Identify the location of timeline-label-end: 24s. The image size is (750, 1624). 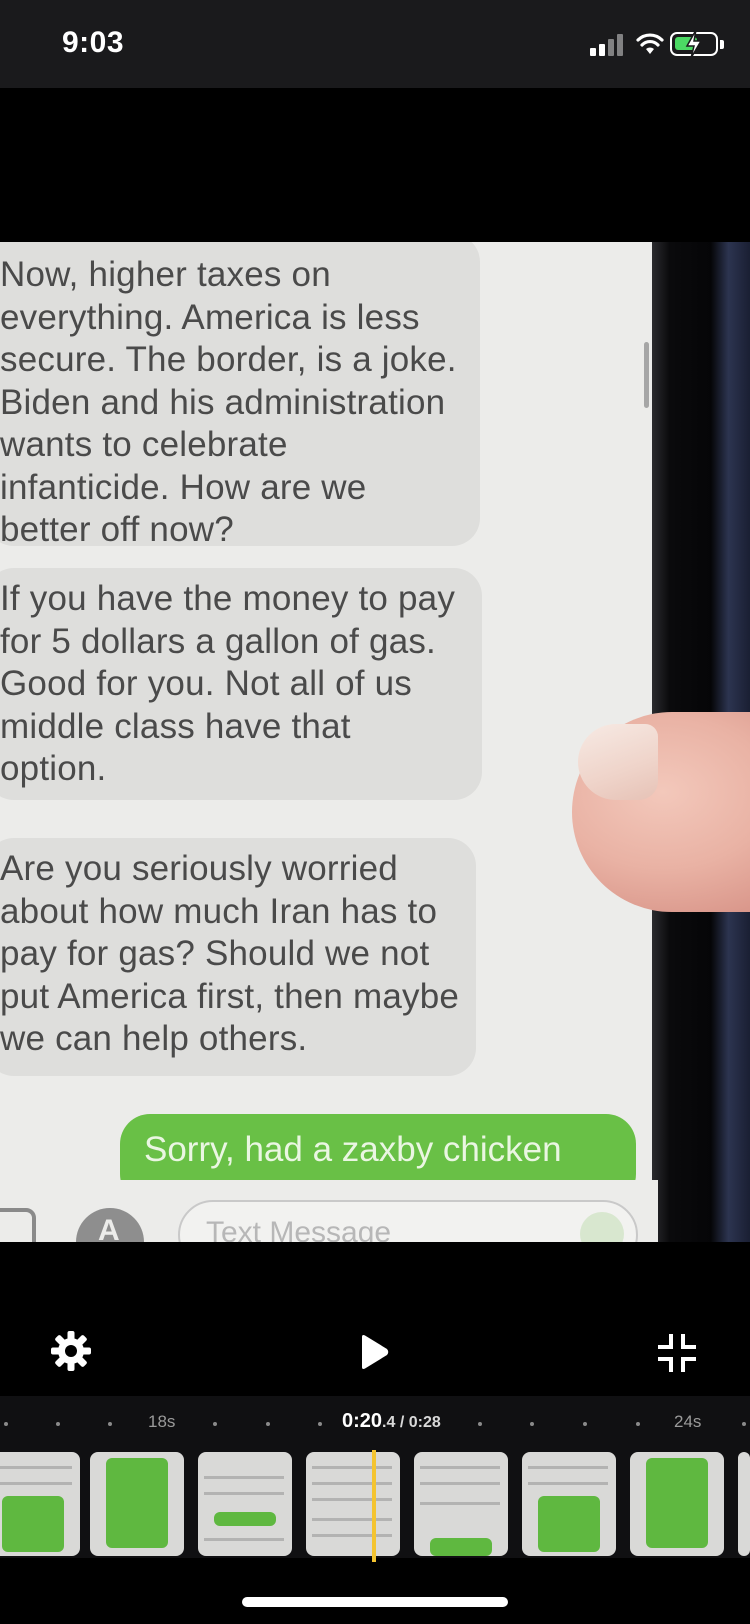
(688, 1421).